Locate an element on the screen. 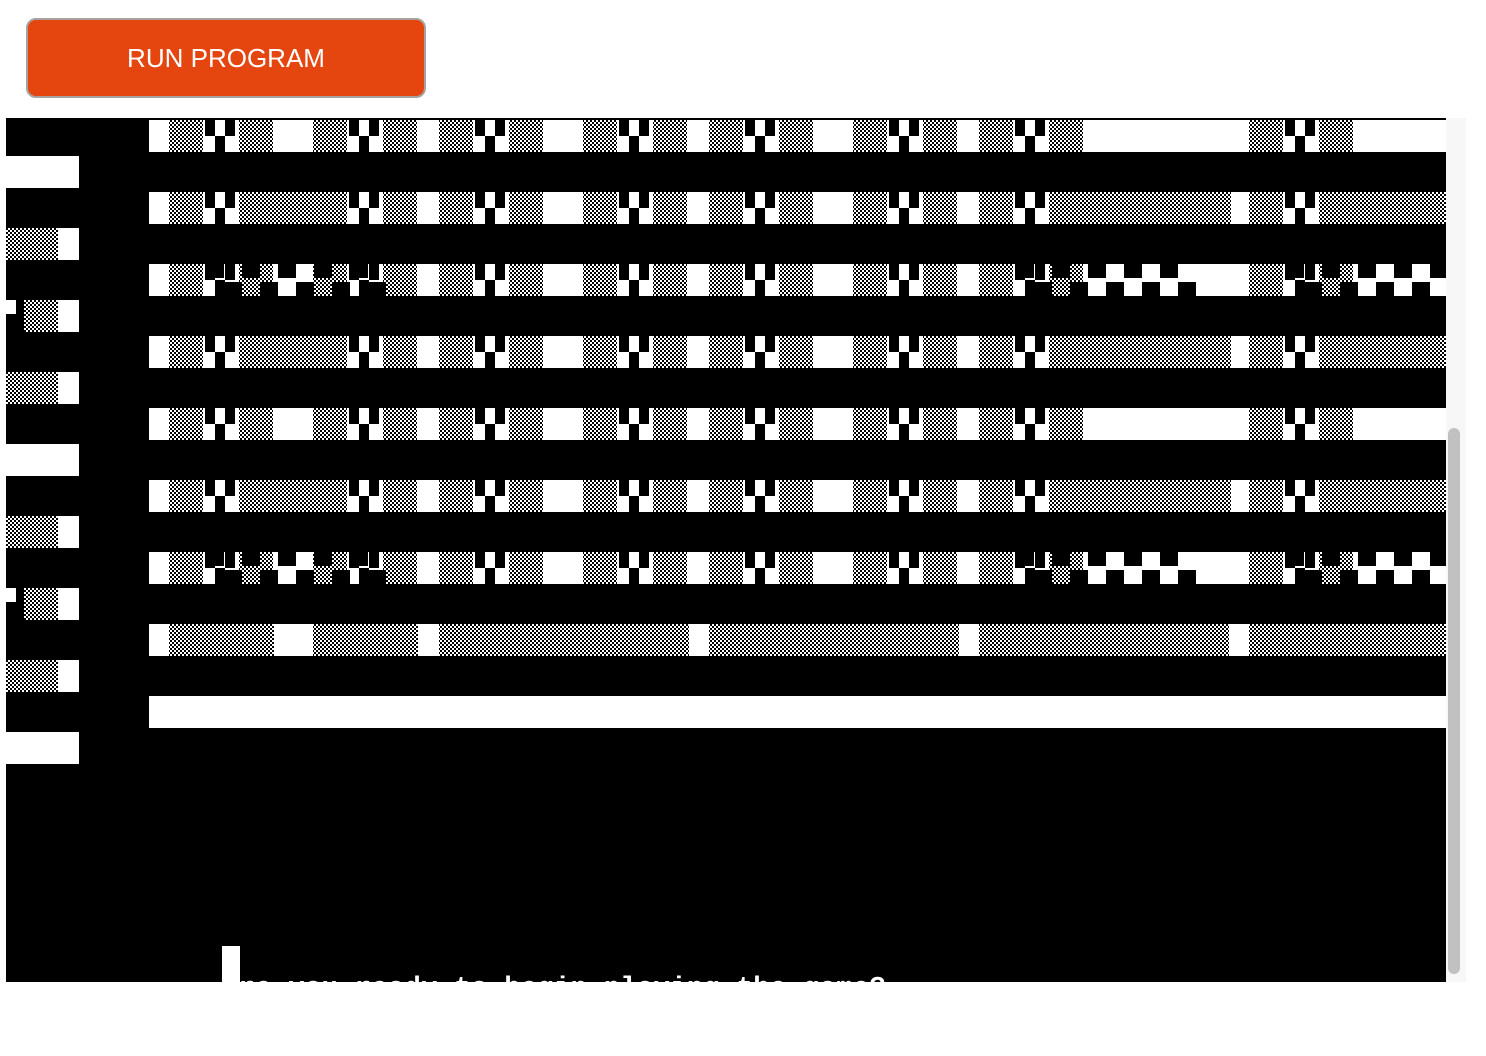  terminal-scrollbar-thumb is located at coordinates (1454, 701).